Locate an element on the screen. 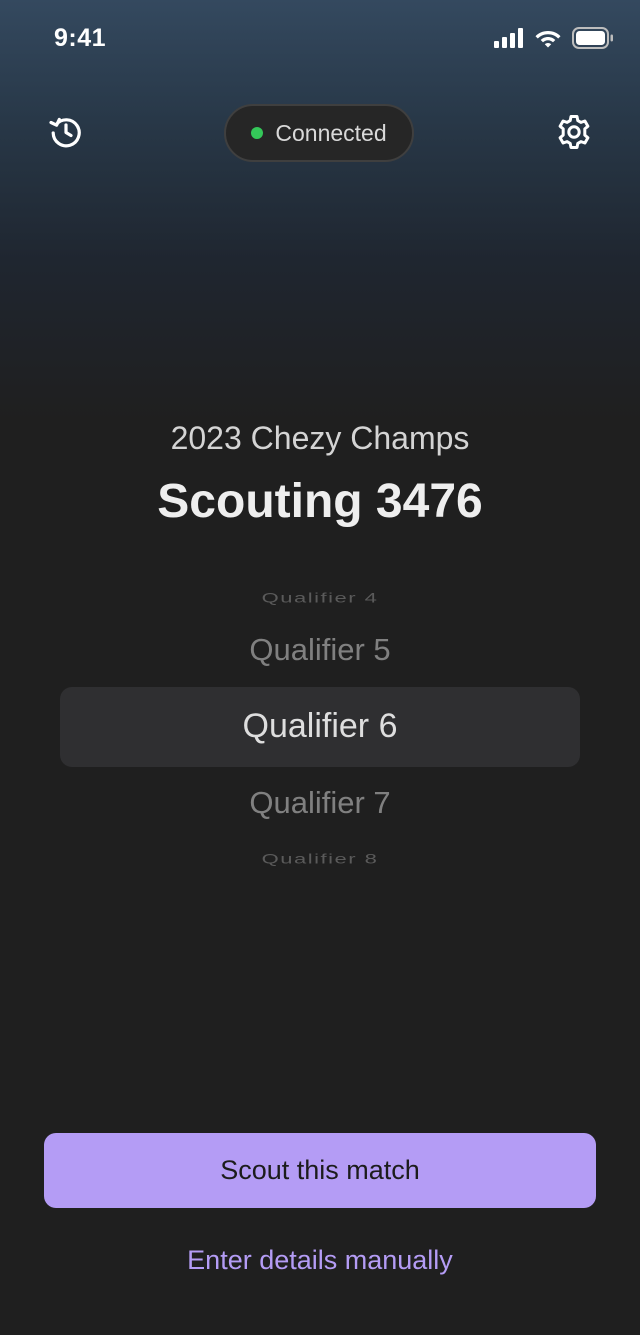 The image size is (640, 1335). battery-icon is located at coordinates (593, 40).